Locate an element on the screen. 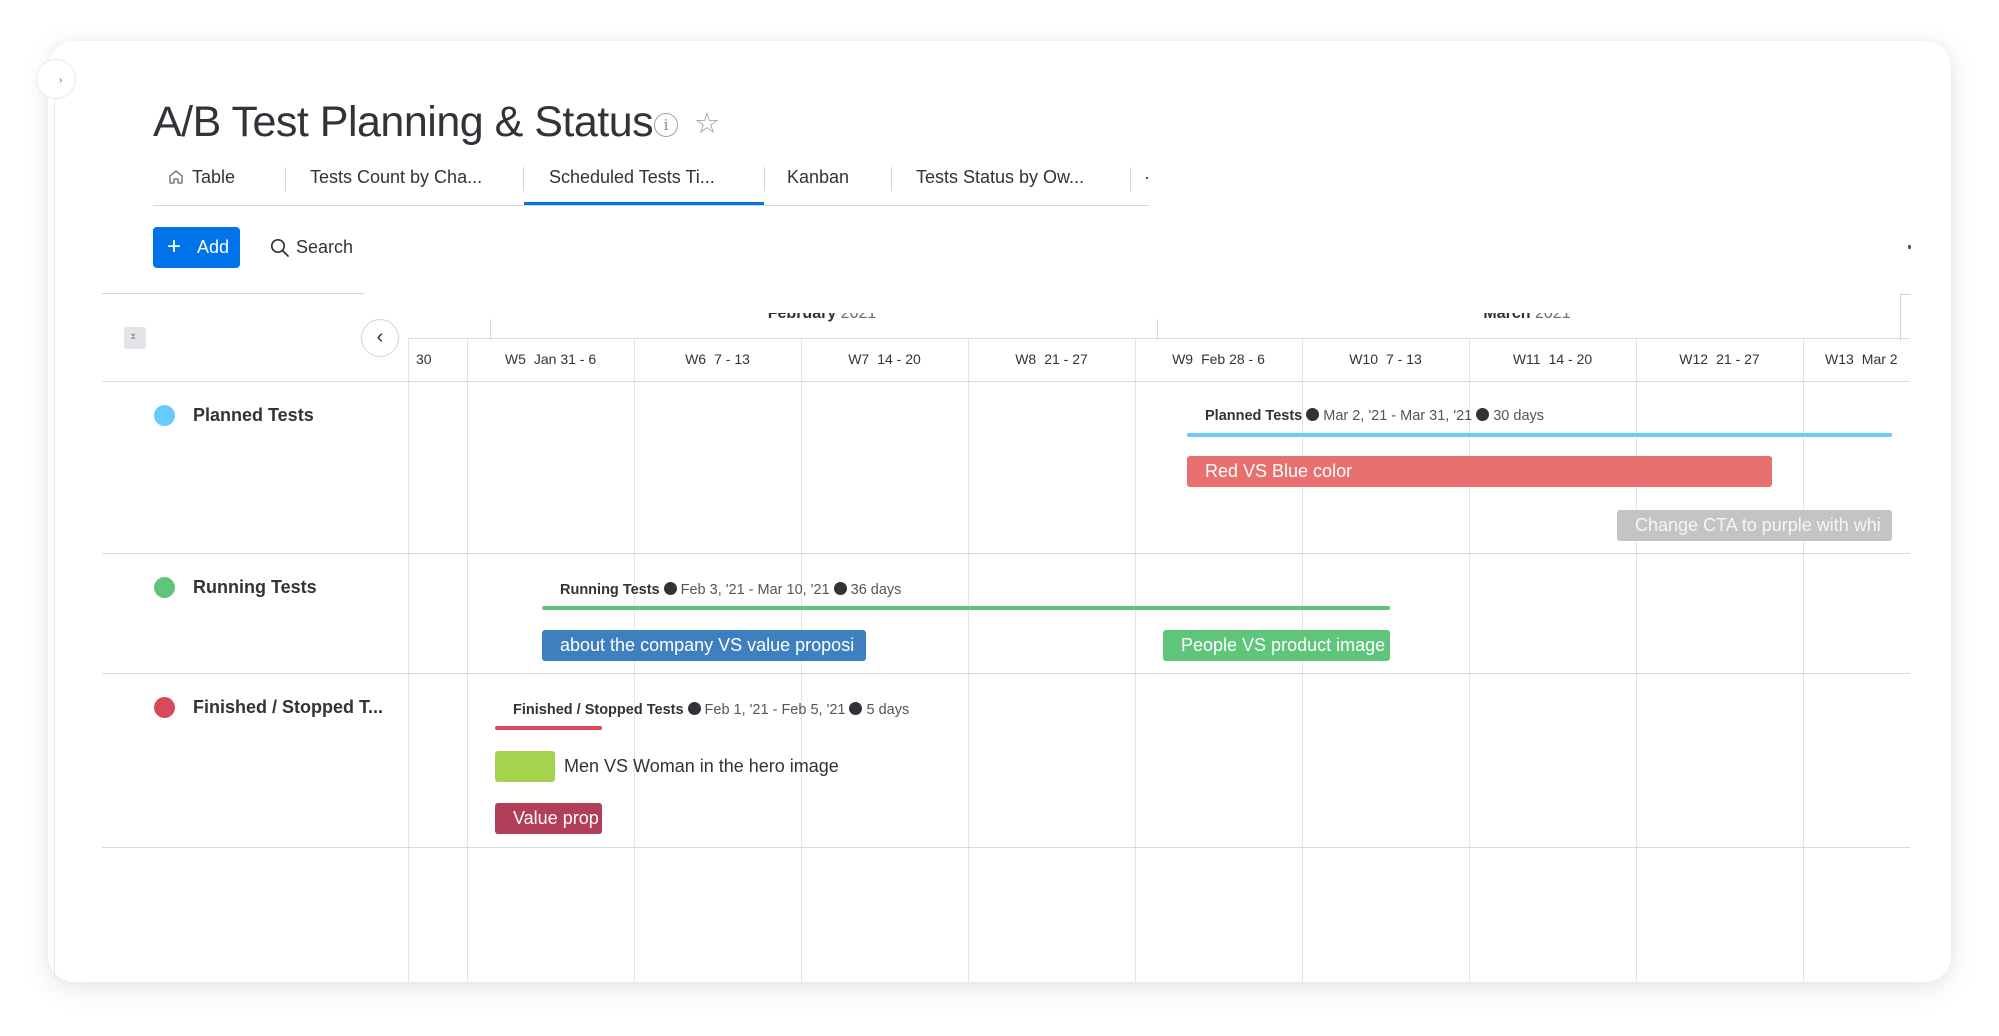  item-label: Change CTA to purple with whi is located at coordinates (1758, 525).